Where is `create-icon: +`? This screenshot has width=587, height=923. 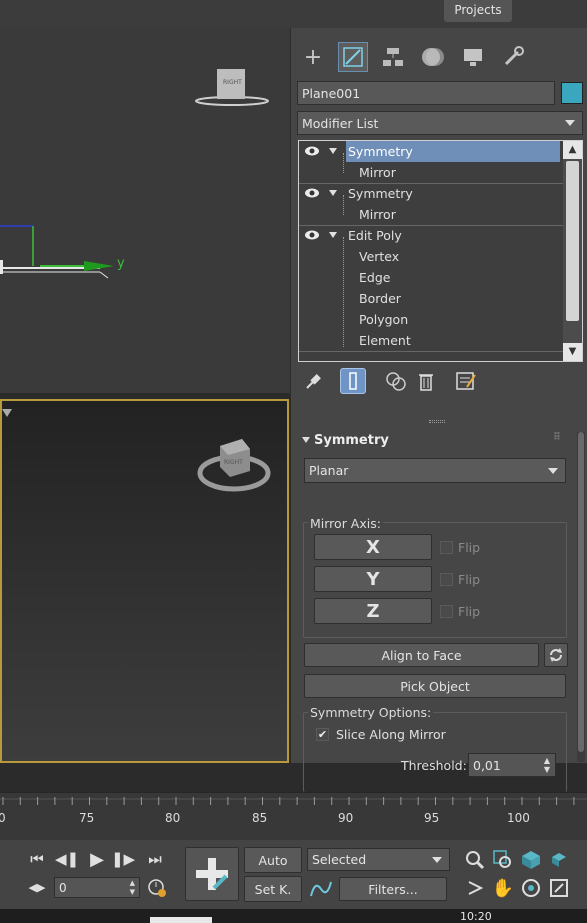
create-icon: + is located at coordinates (313, 57).